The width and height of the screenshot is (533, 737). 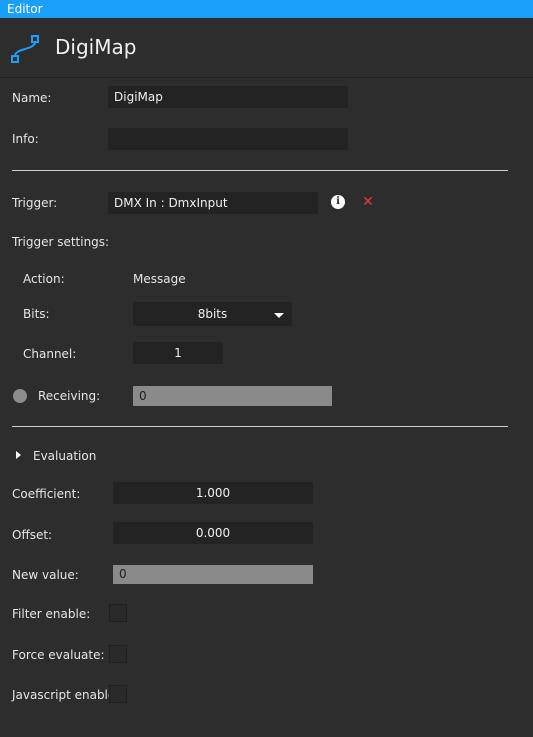 What do you see at coordinates (266, 9) in the screenshot?
I see `window-titlebar: Editor` at bounding box center [266, 9].